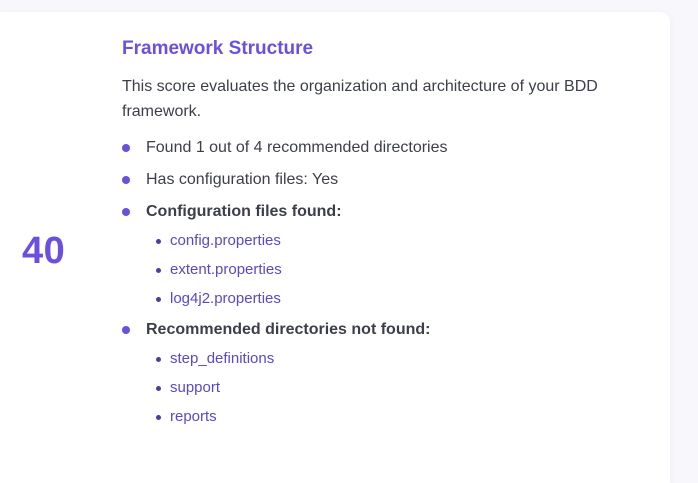 This screenshot has width=698, height=483. Describe the element at coordinates (226, 269) in the screenshot. I see `config-file-name: extent.properties` at that location.